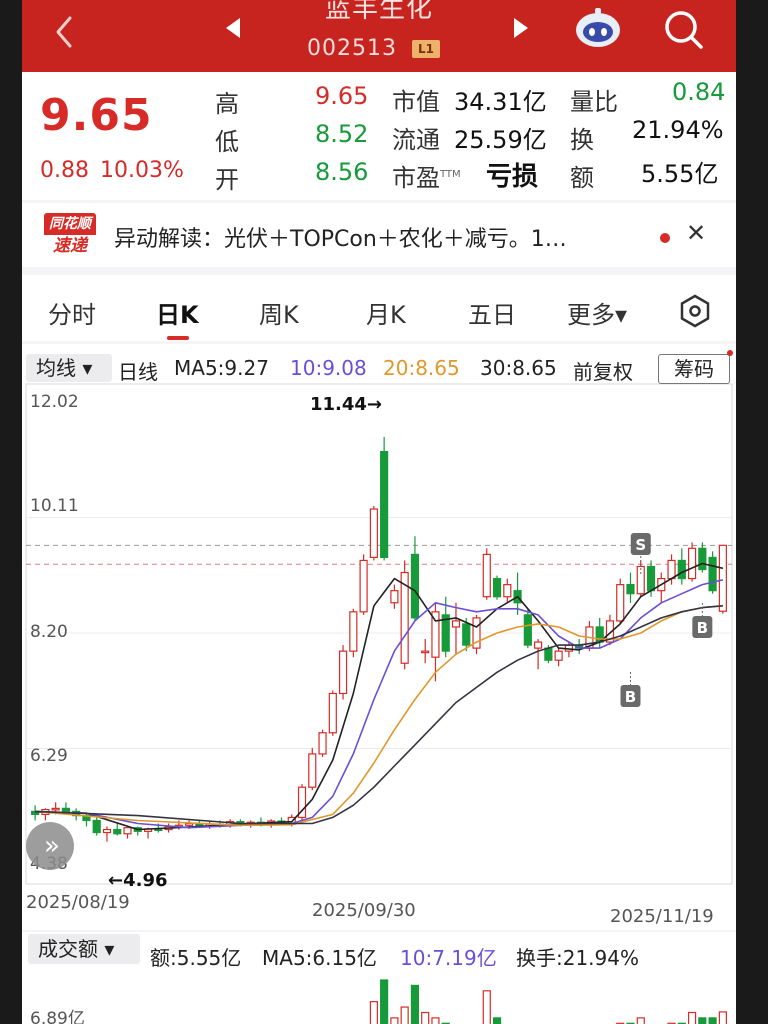  I want to click on y-label-3: 8.20, so click(49, 632).